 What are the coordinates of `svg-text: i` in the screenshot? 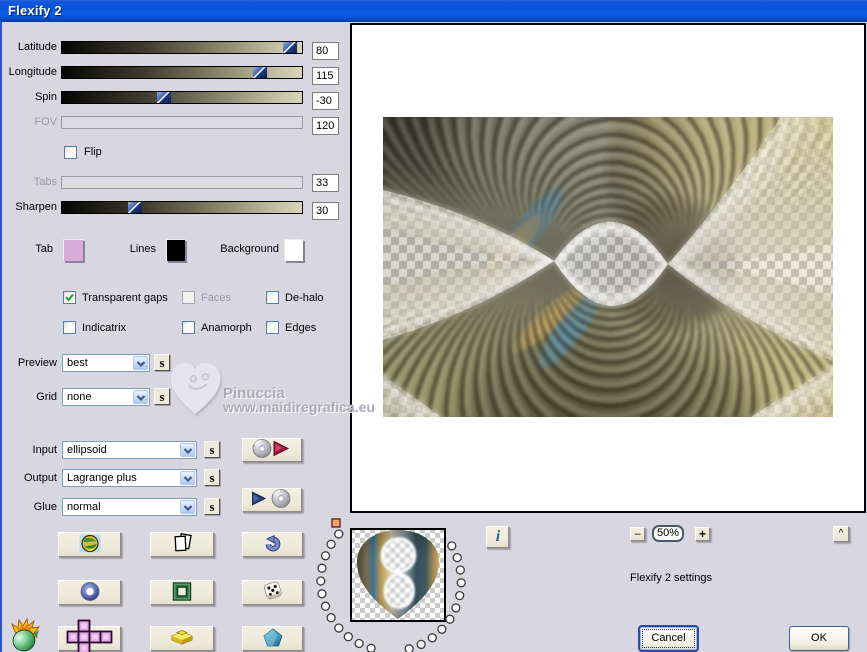 It's located at (497, 536).